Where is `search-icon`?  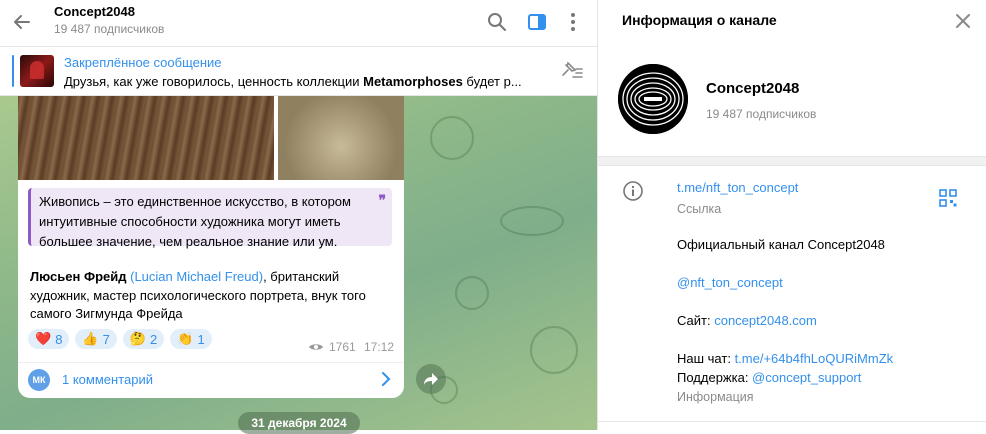
search-icon is located at coordinates (497, 22).